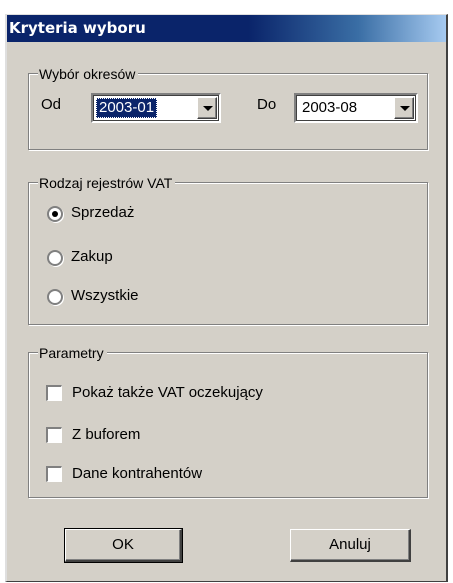 This screenshot has width=453, height=583. Describe the element at coordinates (105, 295) in the screenshot. I see `radio-label: Wszystkie` at that location.